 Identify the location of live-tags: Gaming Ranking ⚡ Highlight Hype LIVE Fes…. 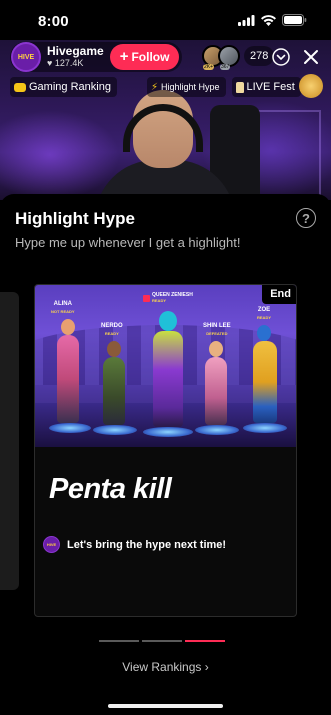
(170, 87).